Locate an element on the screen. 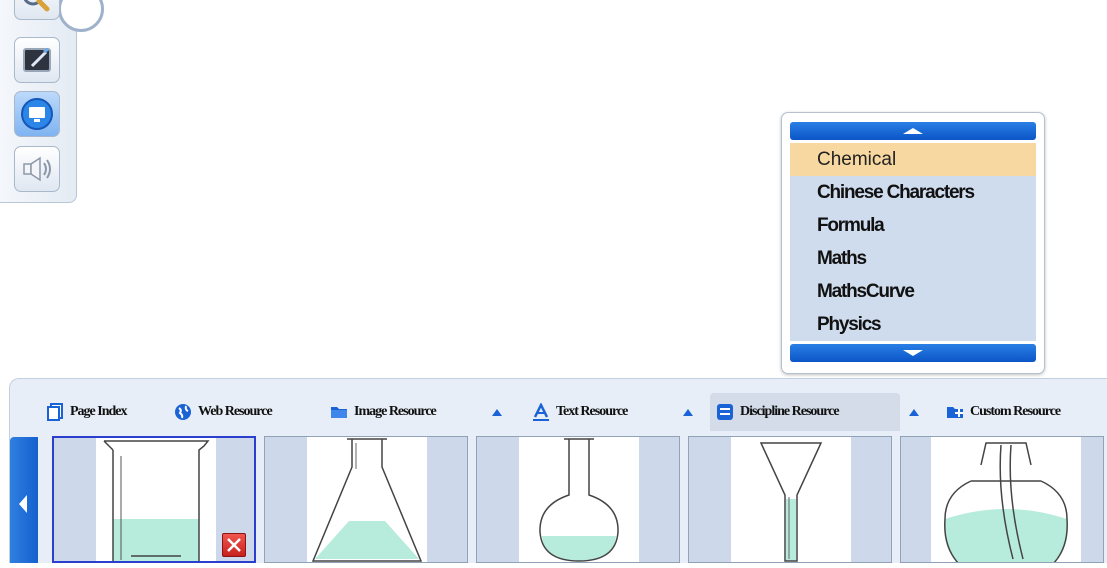  thumbnail-bell-jar is located at coordinates (1002, 499).